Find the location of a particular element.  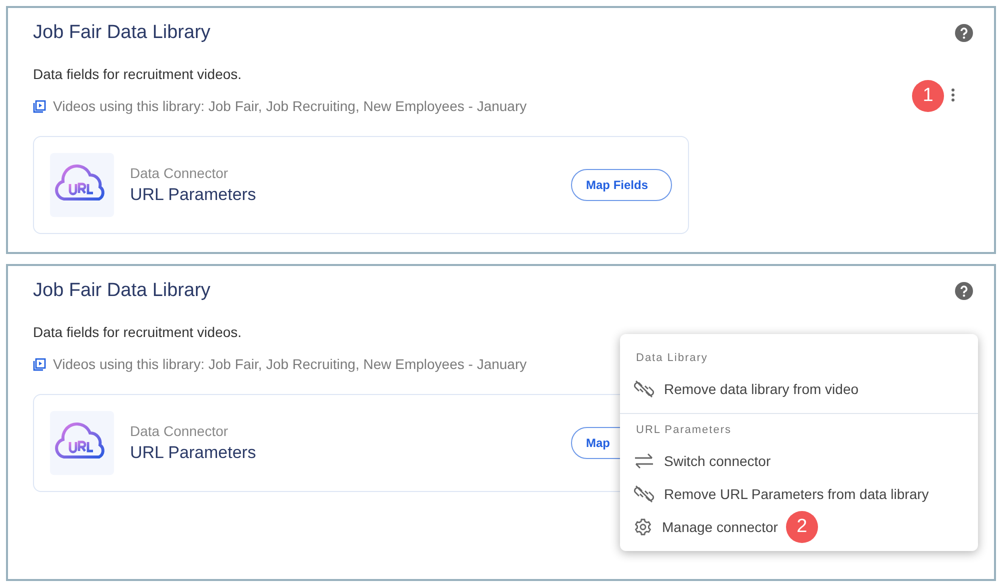

menu-section-heading: Data Library is located at coordinates (672, 359).